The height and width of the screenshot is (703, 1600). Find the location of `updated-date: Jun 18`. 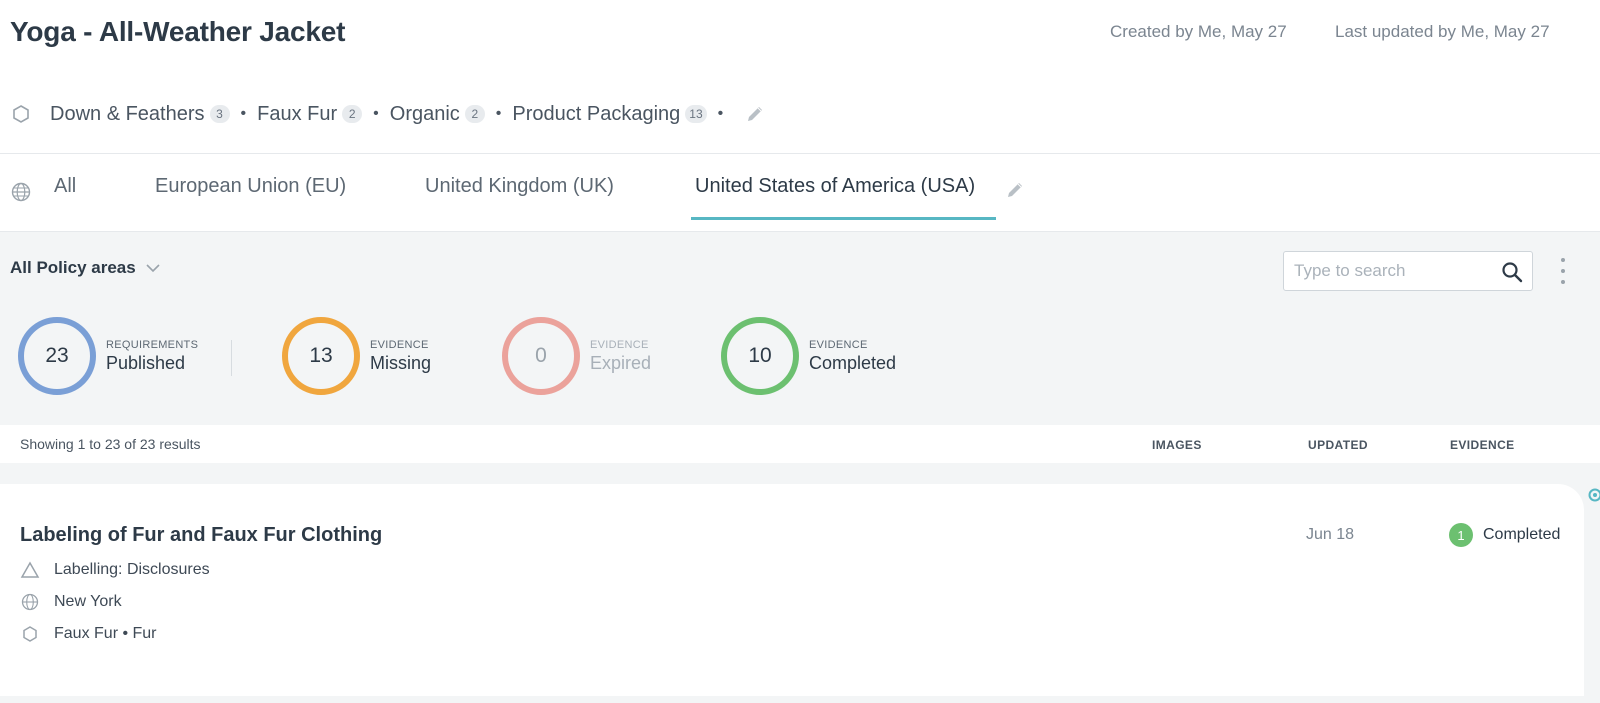

updated-date: Jun 18 is located at coordinates (1330, 534).